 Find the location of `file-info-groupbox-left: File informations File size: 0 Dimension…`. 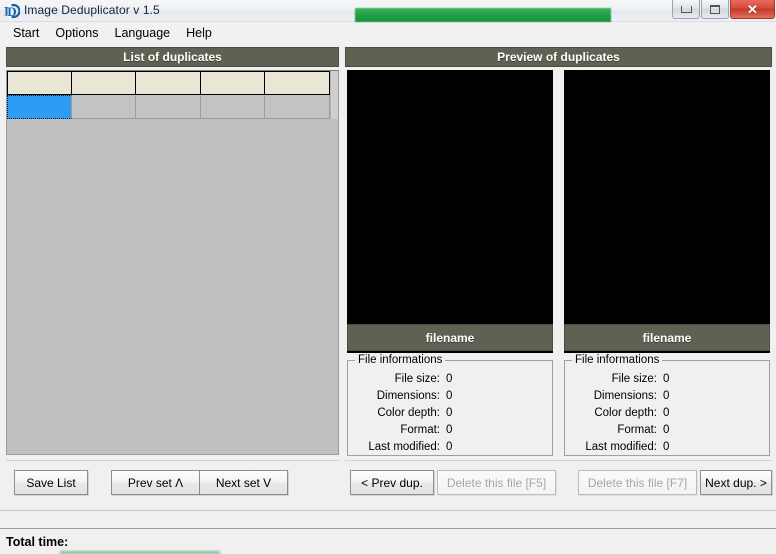

file-info-groupbox-left: File informations File size: 0 Dimension… is located at coordinates (450, 406).